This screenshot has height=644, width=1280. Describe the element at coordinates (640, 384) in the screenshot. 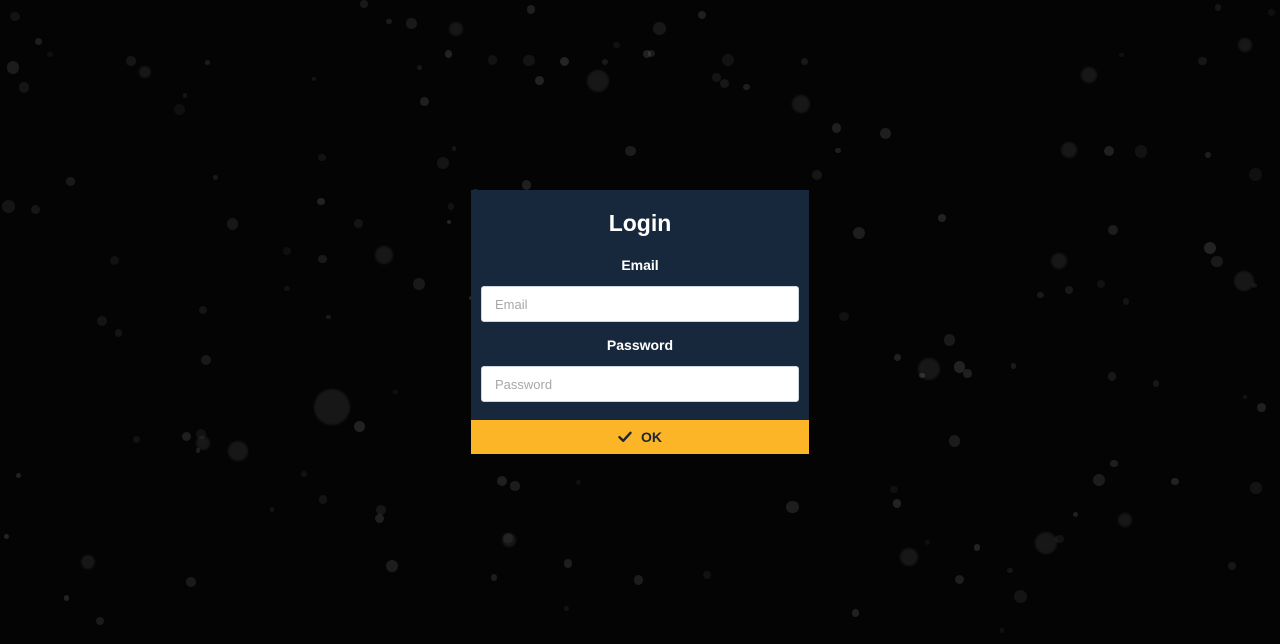

I see `password-field` at that location.